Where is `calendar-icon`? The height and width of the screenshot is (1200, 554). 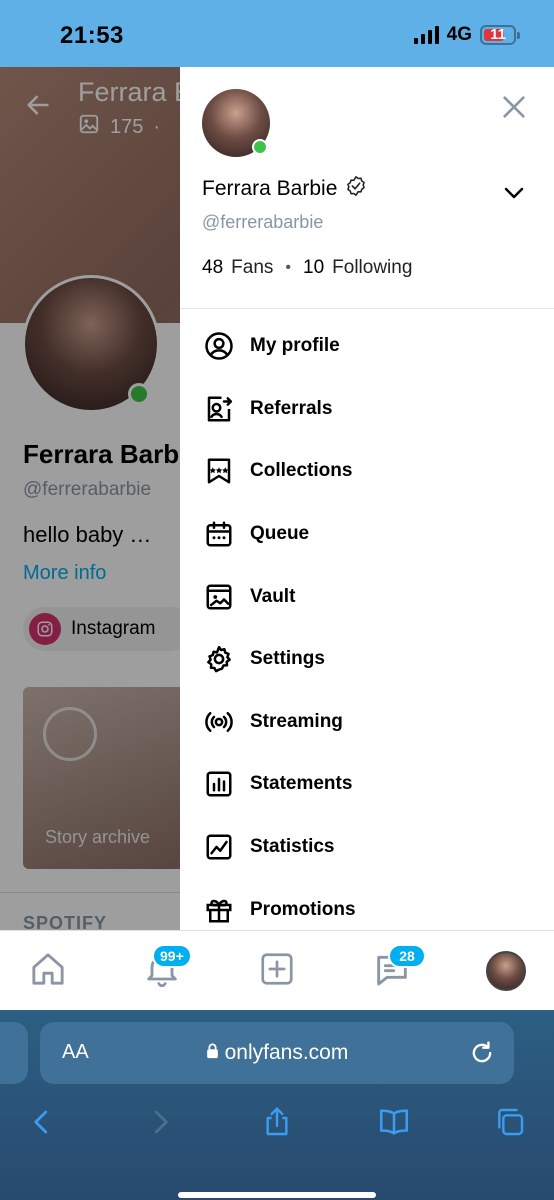 calendar-icon is located at coordinates (219, 534).